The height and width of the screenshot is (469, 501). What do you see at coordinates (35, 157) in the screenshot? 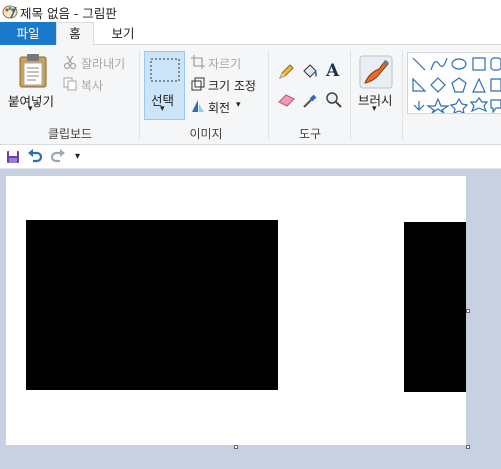
I see `undo-icon` at bounding box center [35, 157].